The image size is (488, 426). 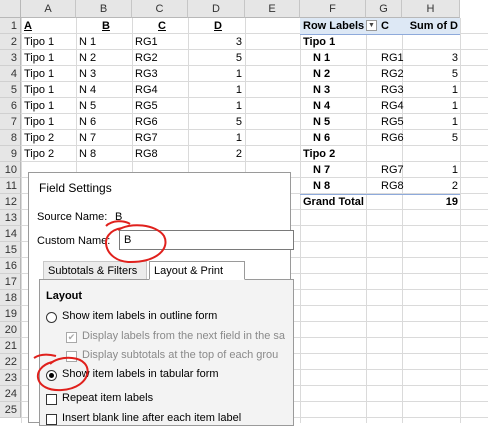 I want to click on column-header-a: A, so click(x=48, y=9).